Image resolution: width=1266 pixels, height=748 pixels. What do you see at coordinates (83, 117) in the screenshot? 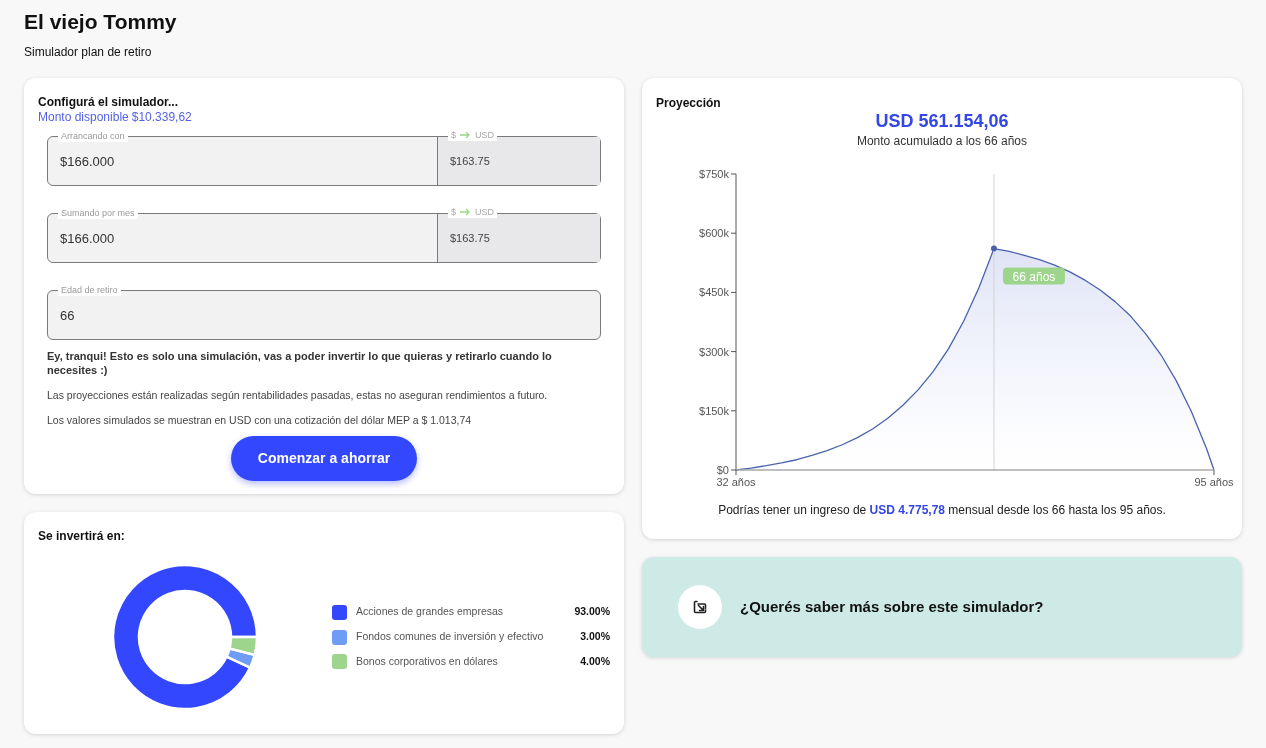
I see `available-label: Monto disponible` at bounding box center [83, 117].